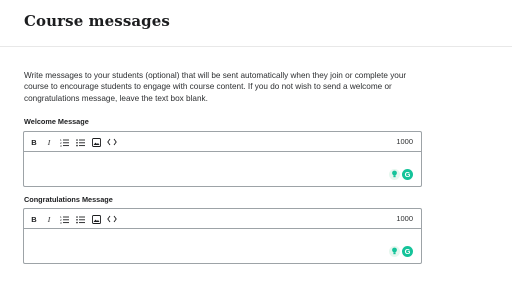 The width and height of the screenshot is (512, 297). I want to click on welcome-message-label: Welcome Message, so click(56, 121).